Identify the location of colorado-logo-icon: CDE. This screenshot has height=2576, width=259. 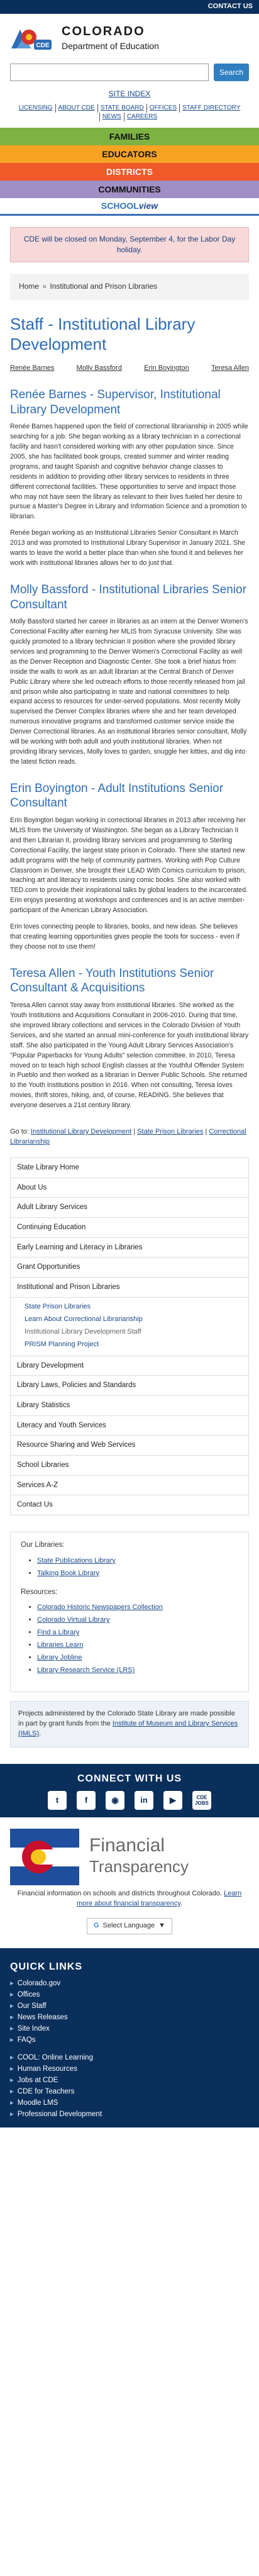
(32, 37).